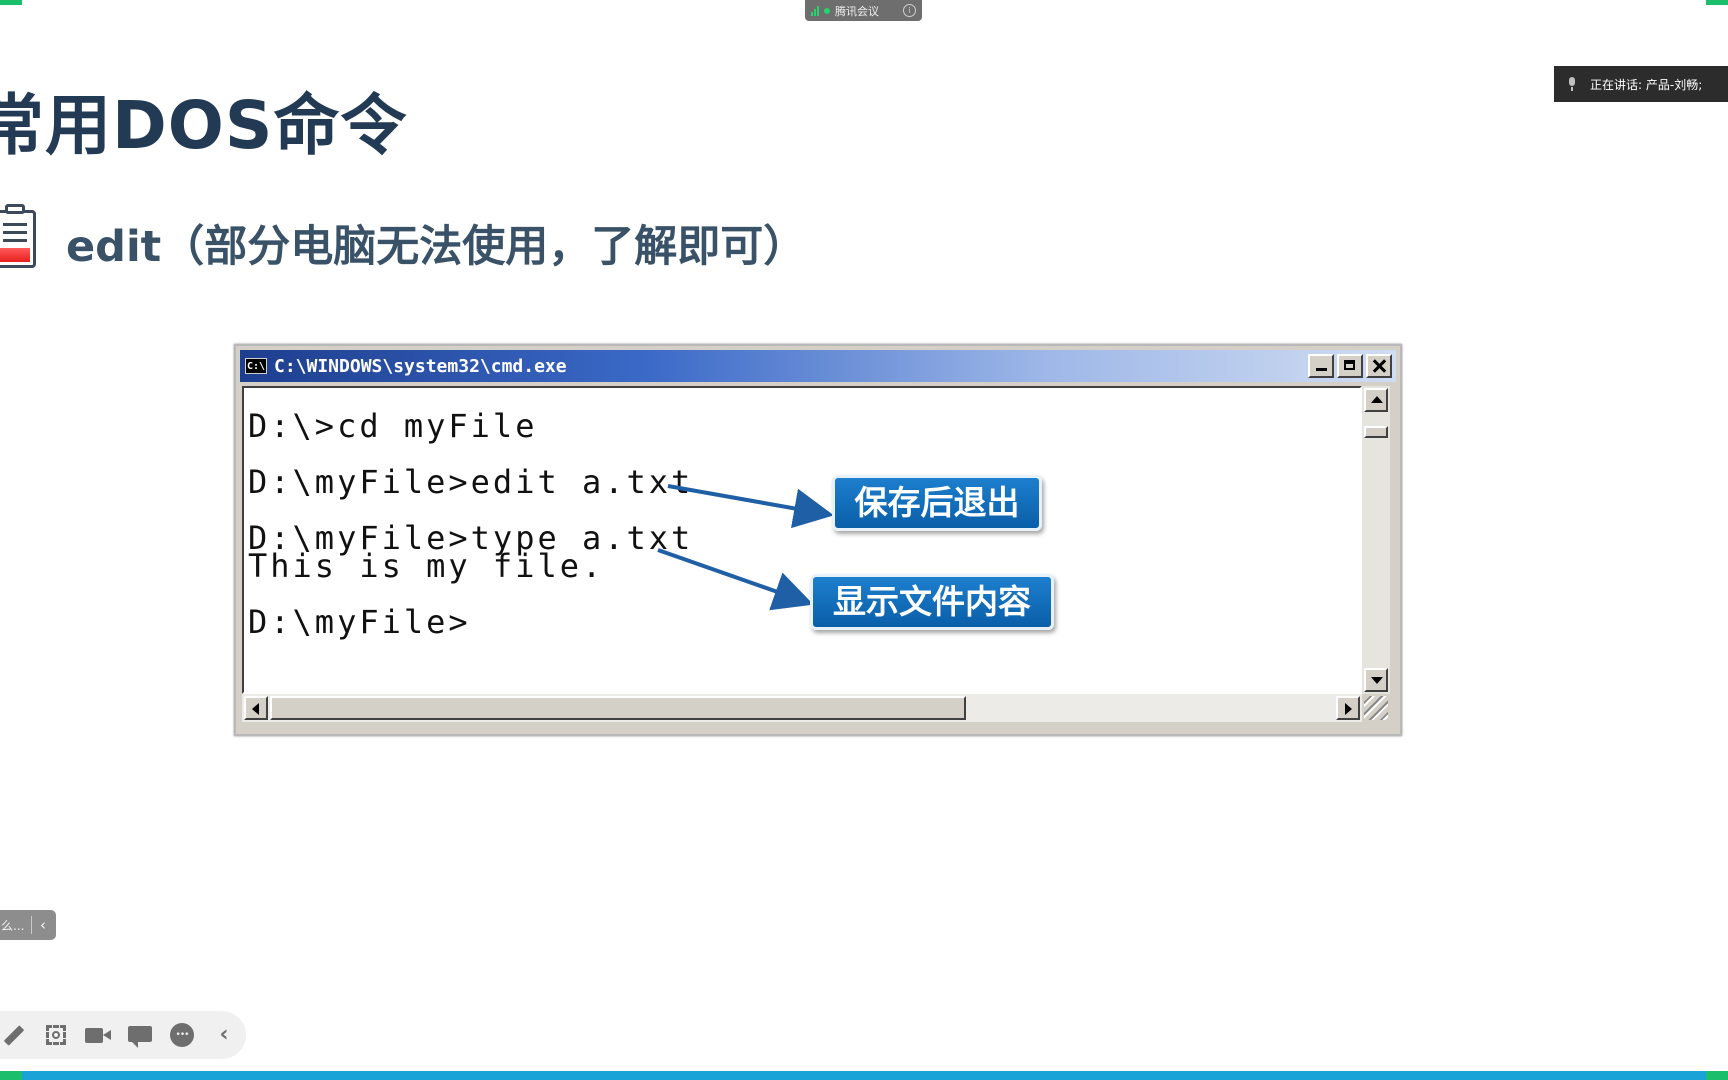 Image resolution: width=1728 pixels, height=1080 pixels. I want to click on speaking-indicator: 正在讲话: 产品-刘畅;, so click(1641, 84).